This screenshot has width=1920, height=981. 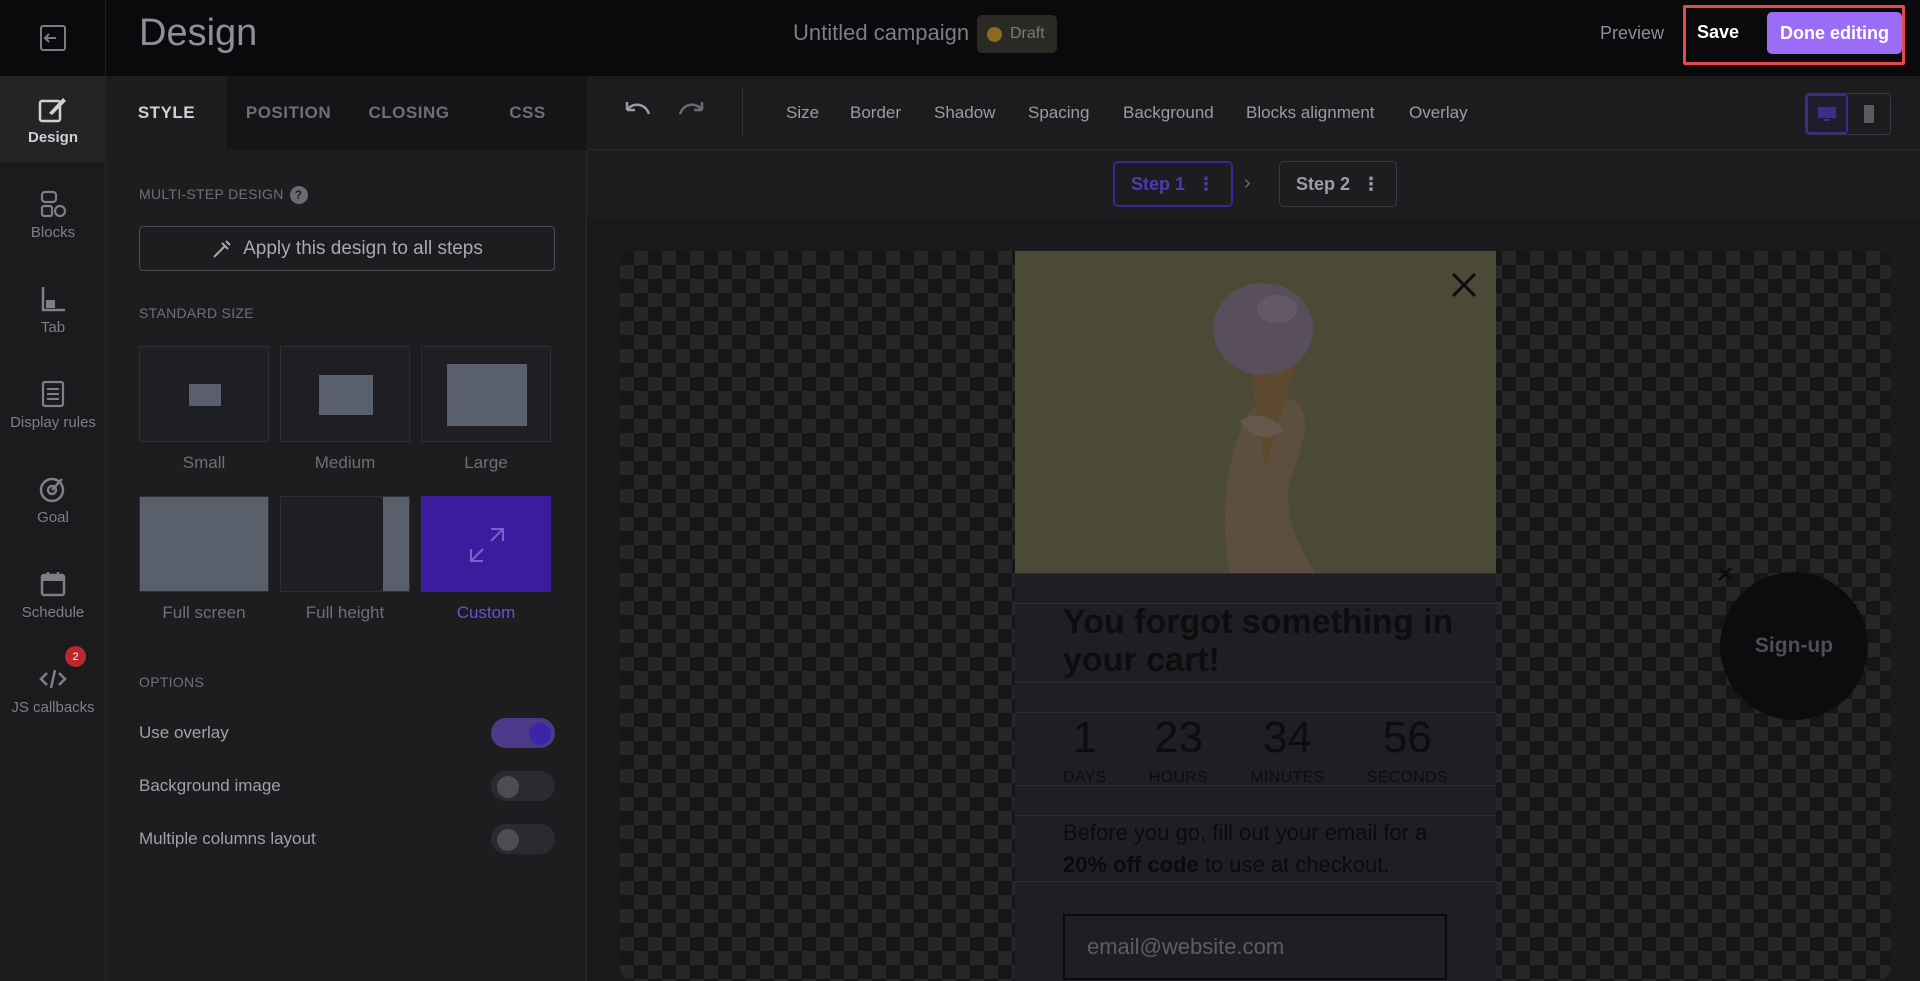 I want to click on tab-style: STYLE, so click(x=166, y=113).